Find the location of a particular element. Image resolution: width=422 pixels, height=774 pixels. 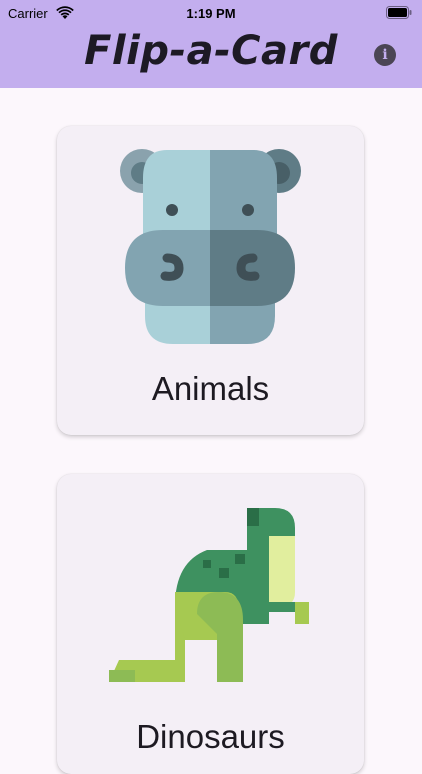

app-header: Carrier 1:19 PM Flip-a-Card i is located at coordinates (211, 44).